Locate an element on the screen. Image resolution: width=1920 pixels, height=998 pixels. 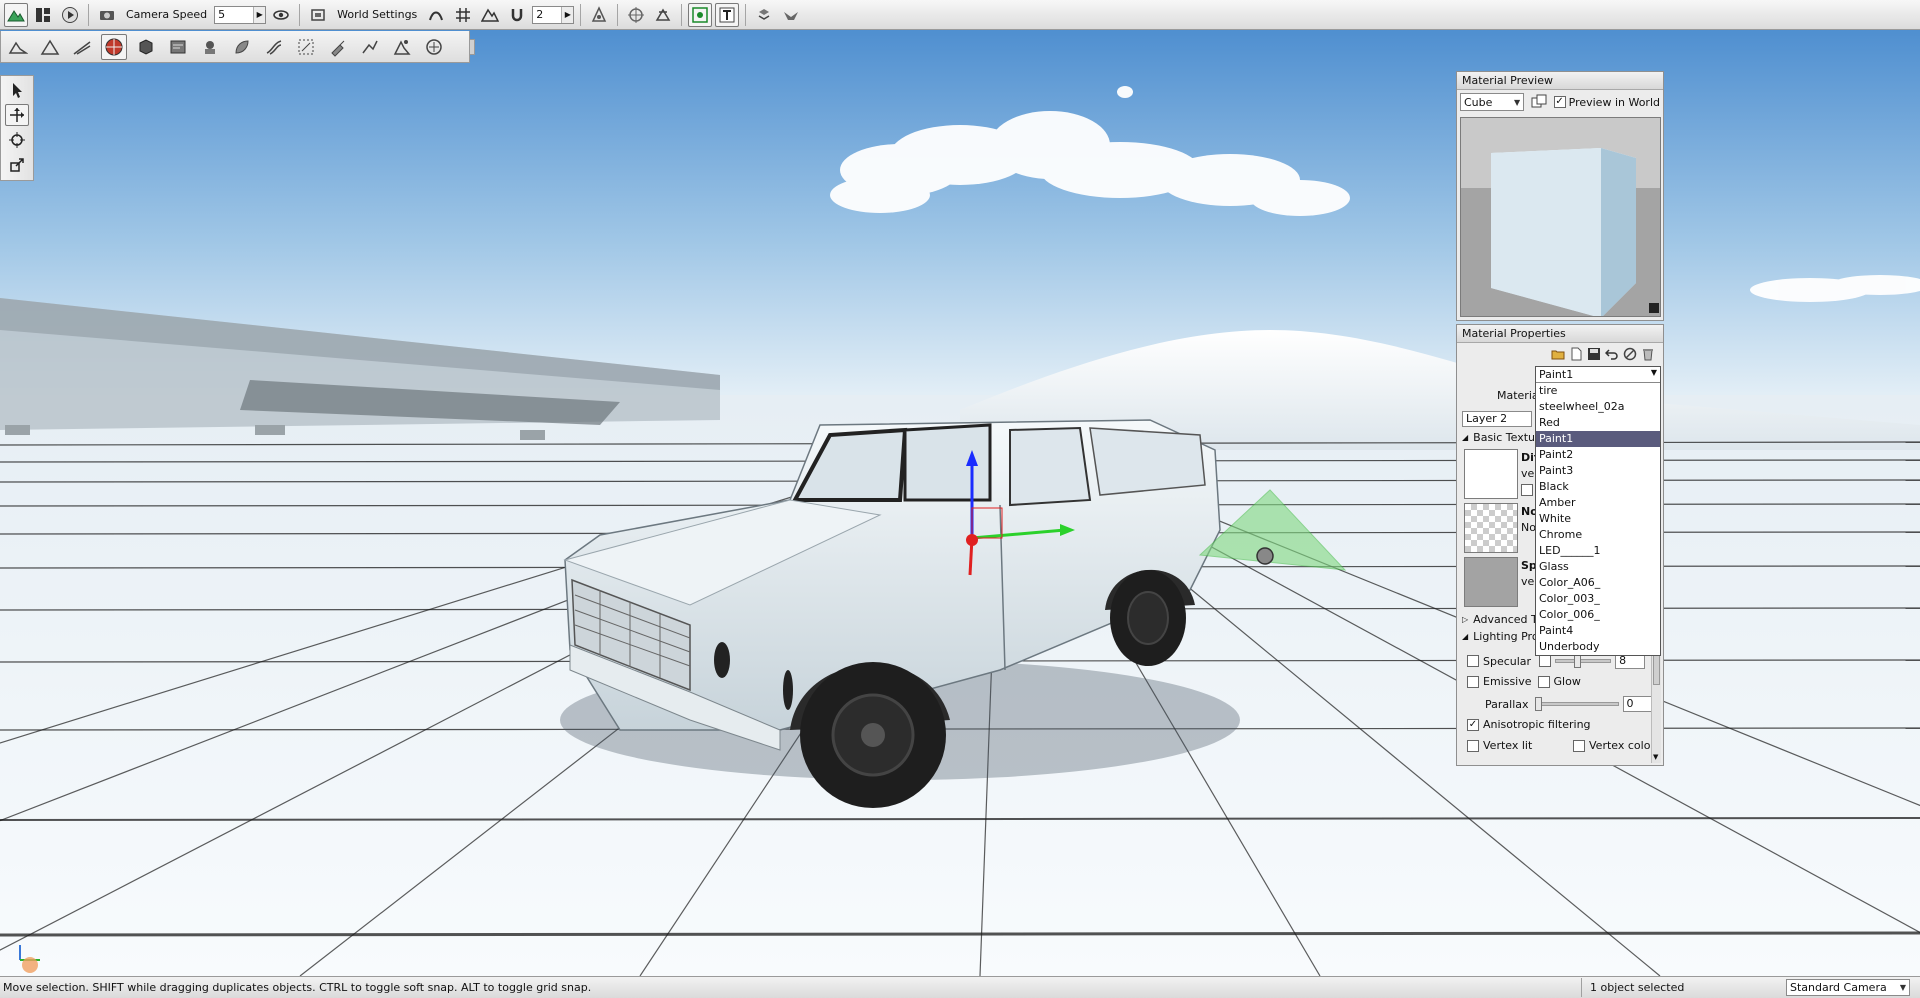
material-preview-viewport is located at coordinates (1560, 217).